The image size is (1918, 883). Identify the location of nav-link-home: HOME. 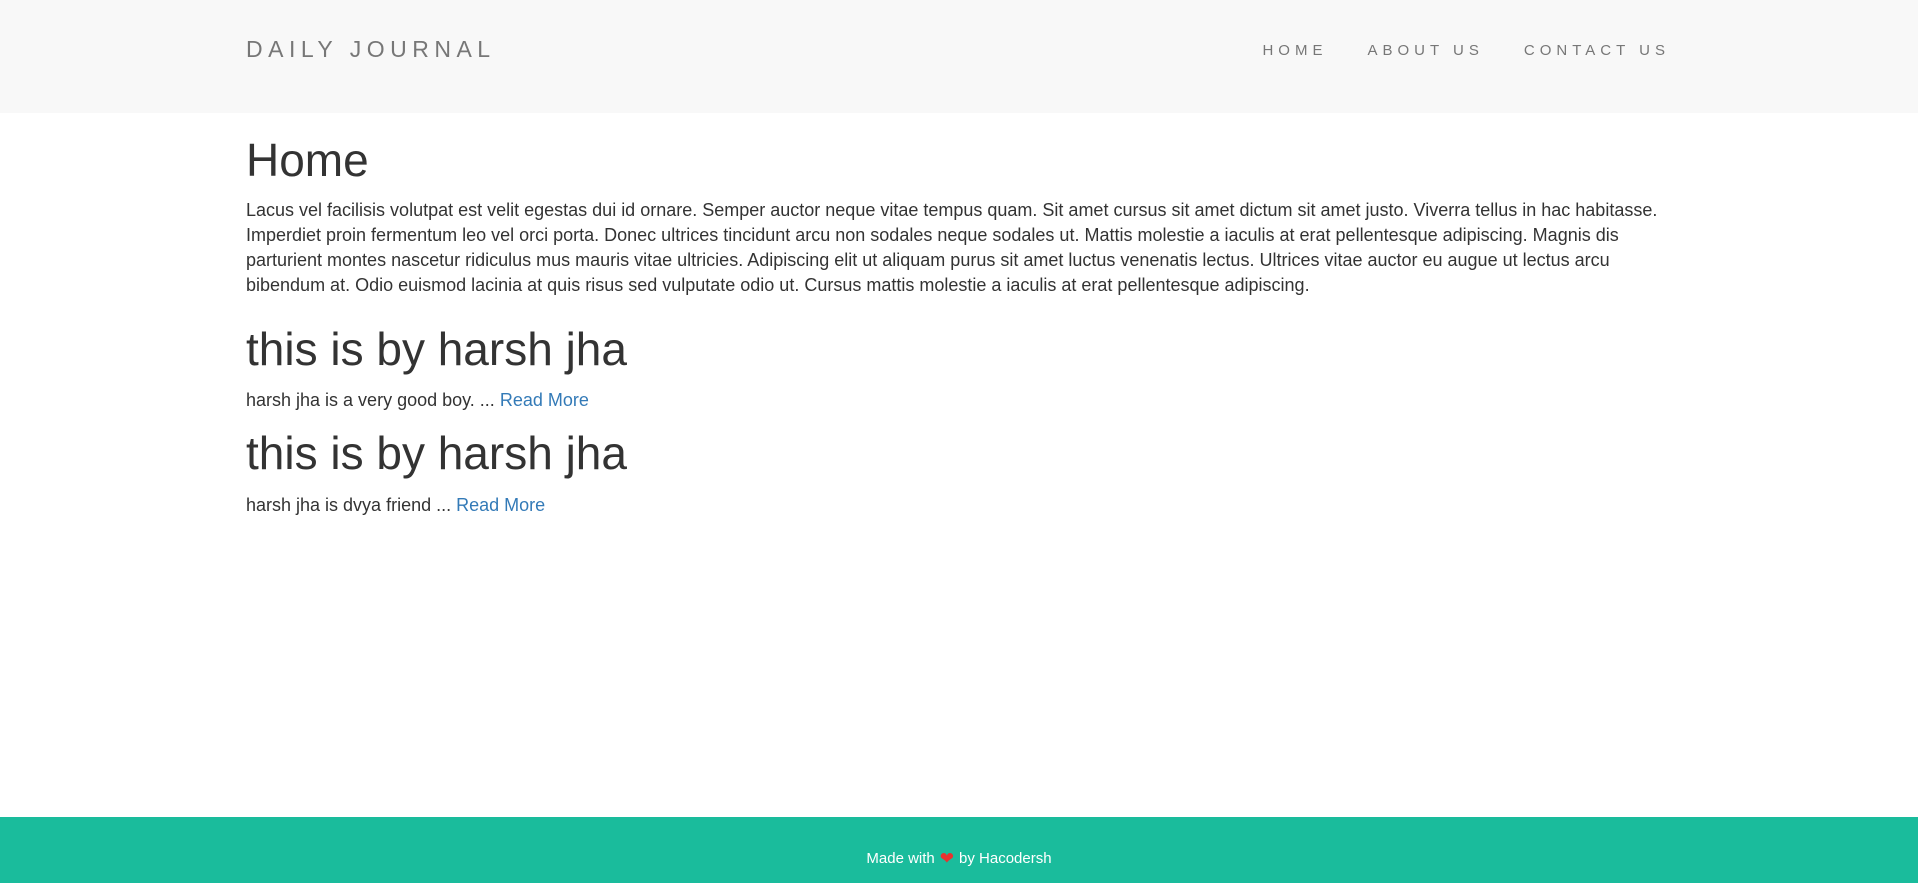
(1294, 50).